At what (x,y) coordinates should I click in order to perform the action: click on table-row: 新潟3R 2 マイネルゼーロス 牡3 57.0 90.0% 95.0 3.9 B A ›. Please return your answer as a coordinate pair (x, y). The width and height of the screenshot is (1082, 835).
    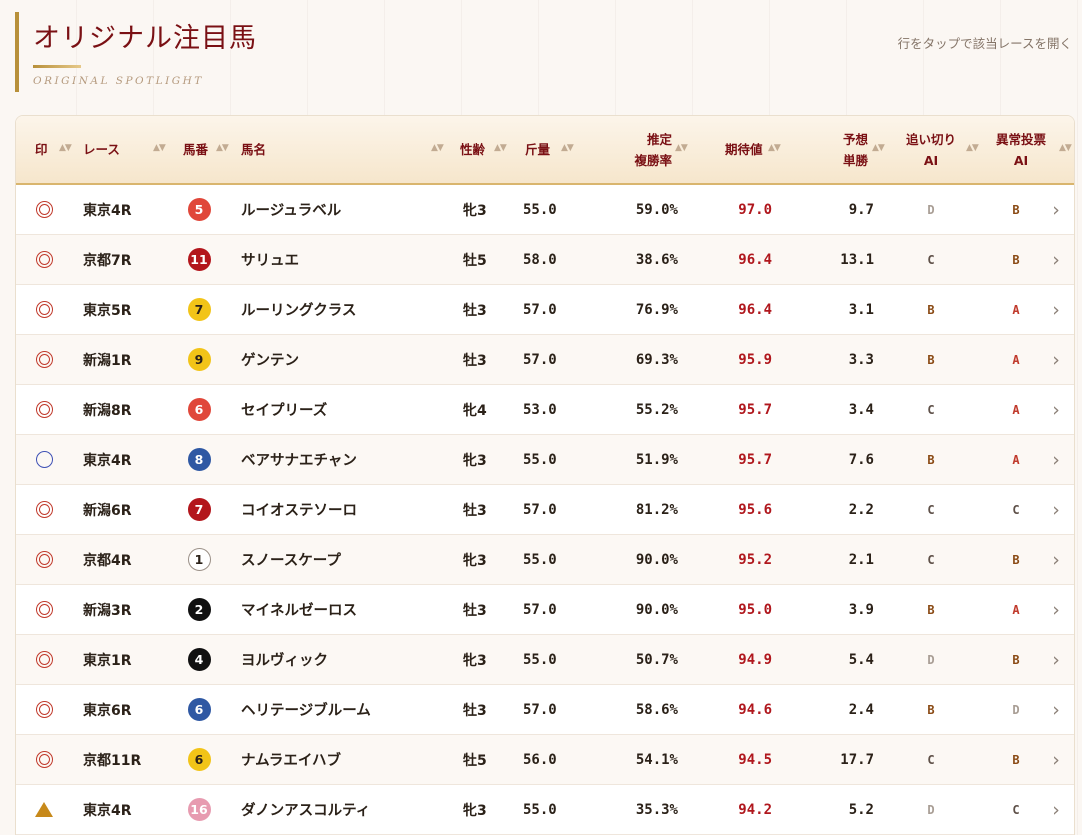
    Looking at the image, I should click on (545, 610).